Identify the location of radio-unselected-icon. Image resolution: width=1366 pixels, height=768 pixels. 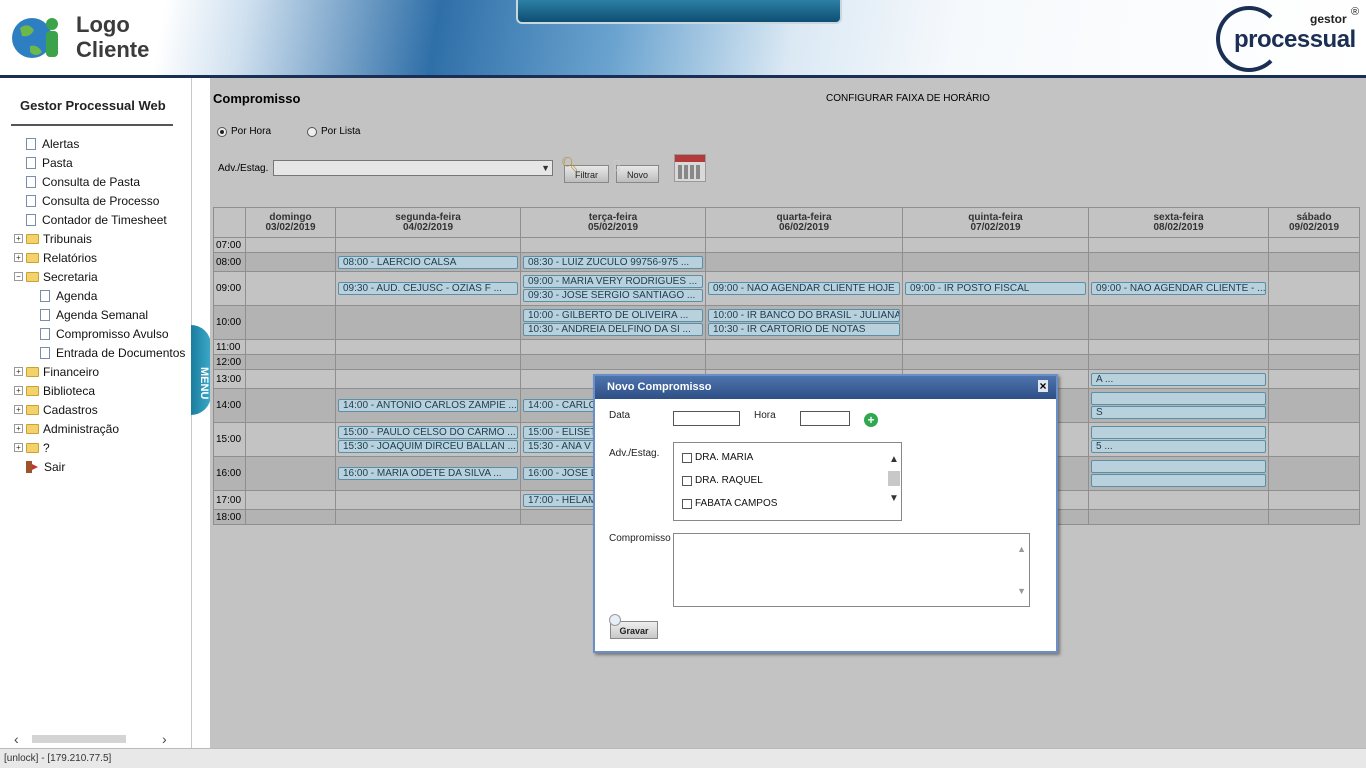
(312, 131).